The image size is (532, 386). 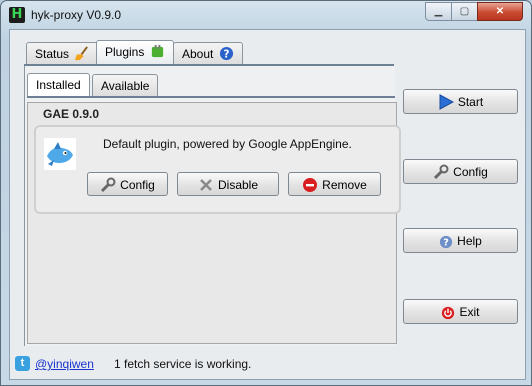 What do you see at coordinates (64, 364) in the screenshot?
I see `twitter-link: @yinqiwen` at bounding box center [64, 364].